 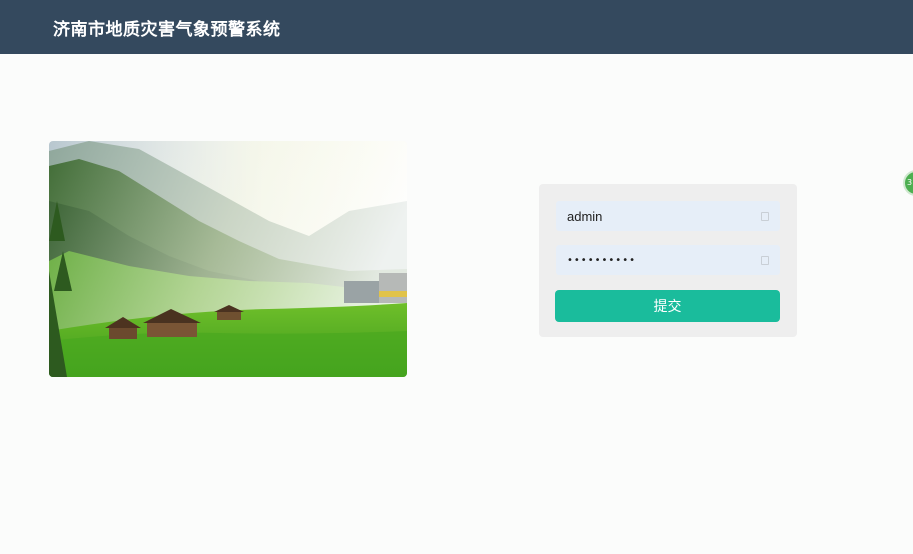 What do you see at coordinates (765, 216) in the screenshot?
I see `user-icon` at bounding box center [765, 216].